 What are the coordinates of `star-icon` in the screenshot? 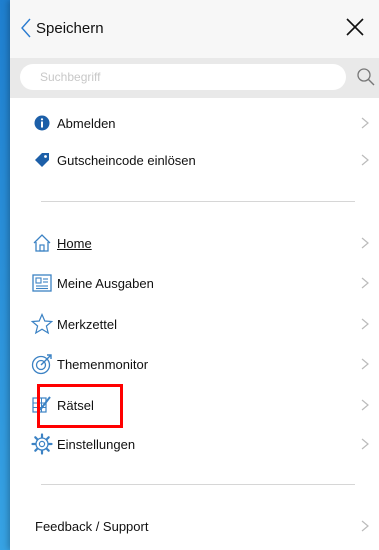 It's located at (42, 324).